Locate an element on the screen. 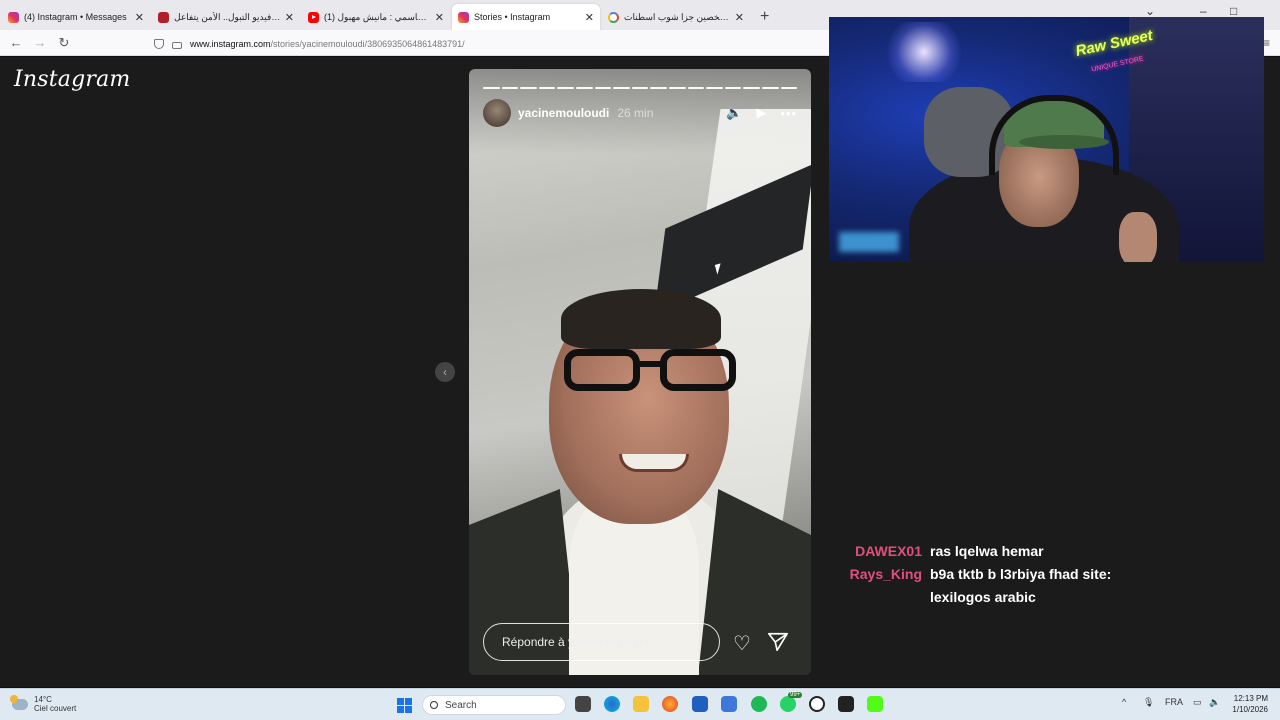  avatar is located at coordinates (497, 113).